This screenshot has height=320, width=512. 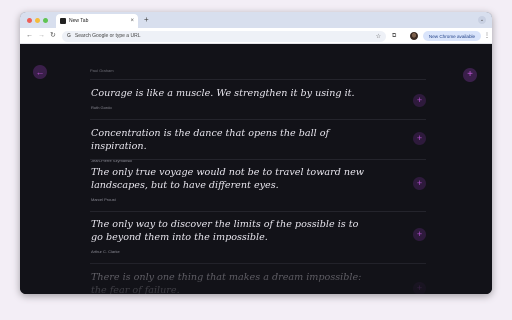 I want to click on quote-author: Paul Graham, so click(x=102, y=70).